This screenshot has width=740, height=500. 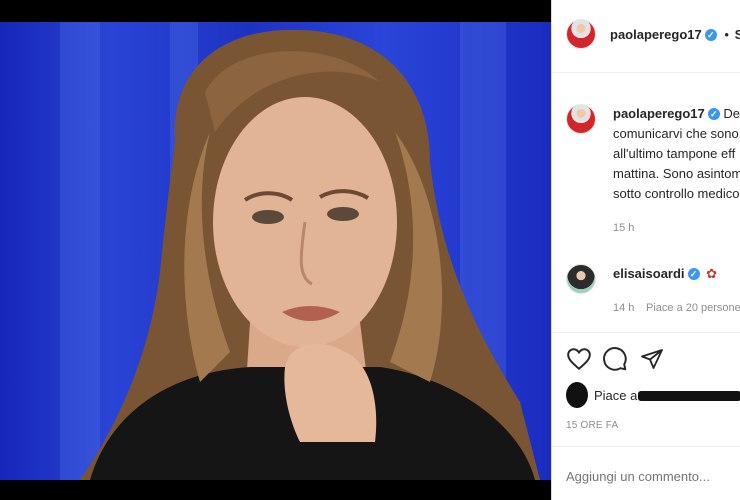 I want to click on add-comment-input, so click(x=651, y=476).